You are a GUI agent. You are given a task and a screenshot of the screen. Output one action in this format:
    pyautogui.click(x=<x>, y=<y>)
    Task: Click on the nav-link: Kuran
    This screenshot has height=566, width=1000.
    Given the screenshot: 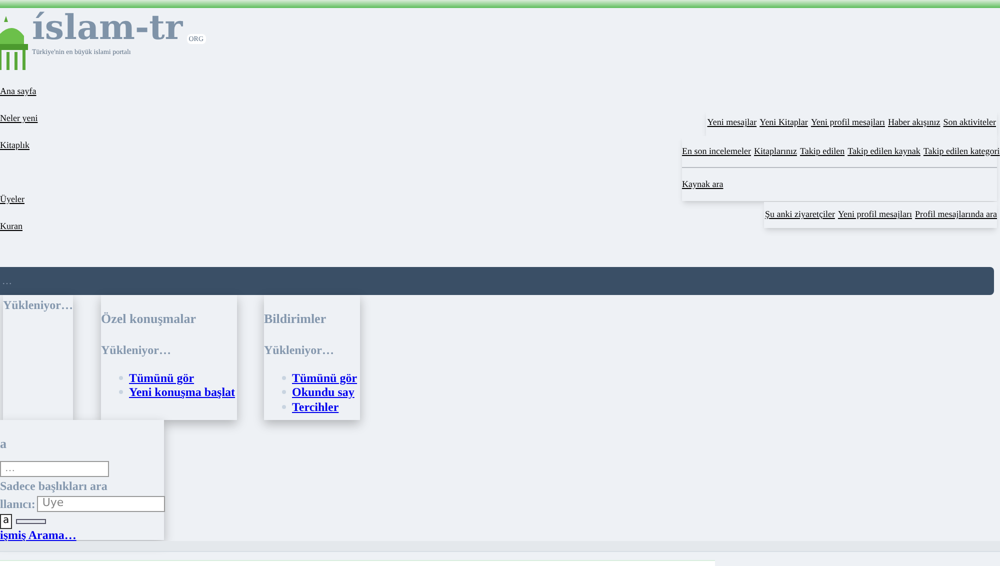 What is the action you would take?
    pyautogui.click(x=11, y=226)
    